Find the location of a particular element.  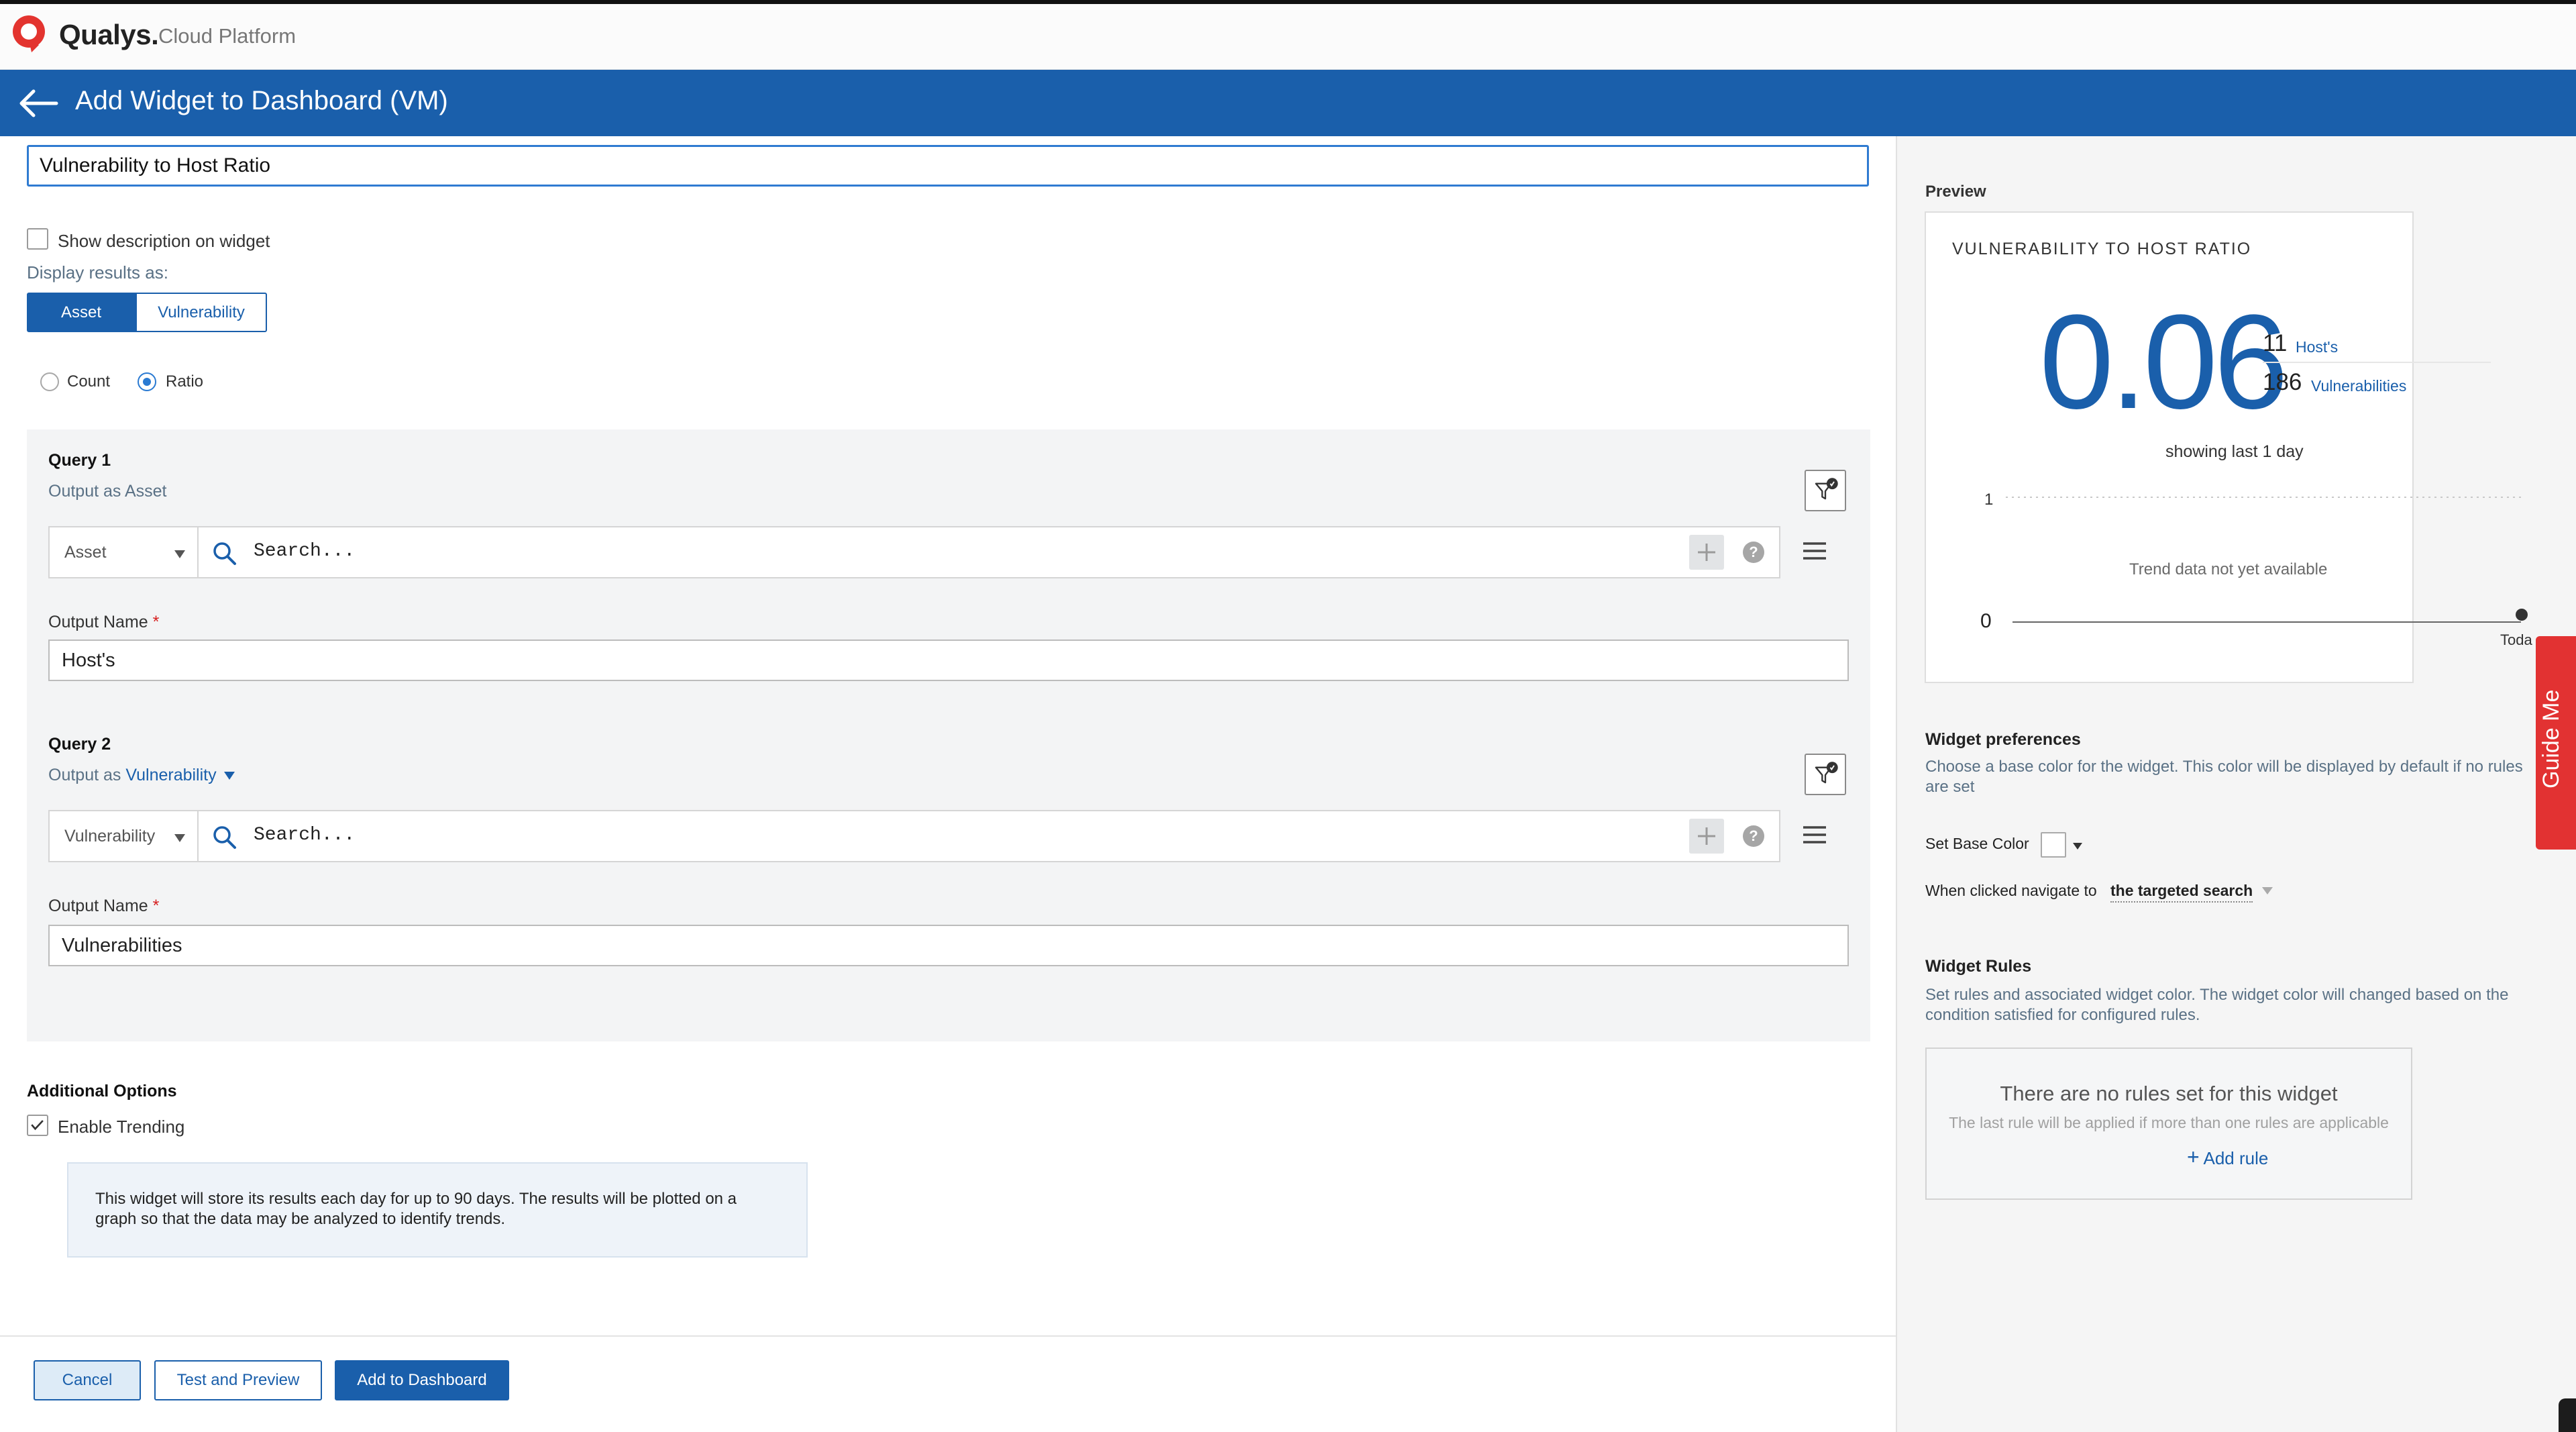

trend-point is located at coordinates (2522, 615).